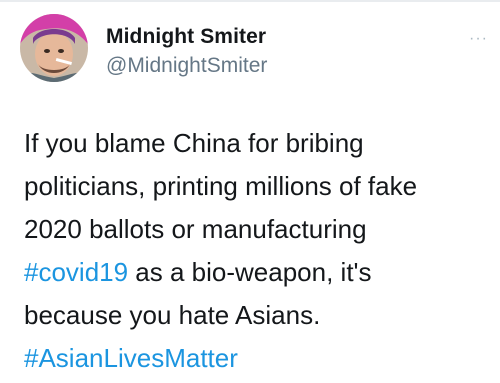 Image resolution: width=500 pixels, height=383 pixels. What do you see at coordinates (186, 37) in the screenshot?
I see `display-name: Midnight Smiter` at bounding box center [186, 37].